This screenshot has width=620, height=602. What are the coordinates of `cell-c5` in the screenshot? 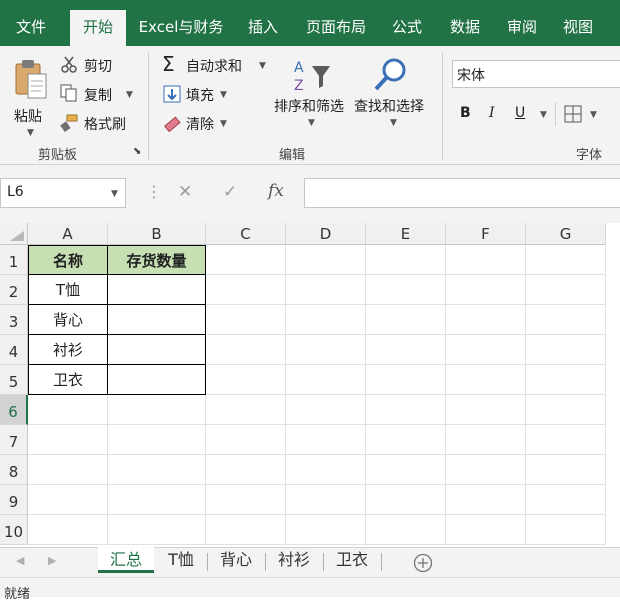 It's located at (246, 380).